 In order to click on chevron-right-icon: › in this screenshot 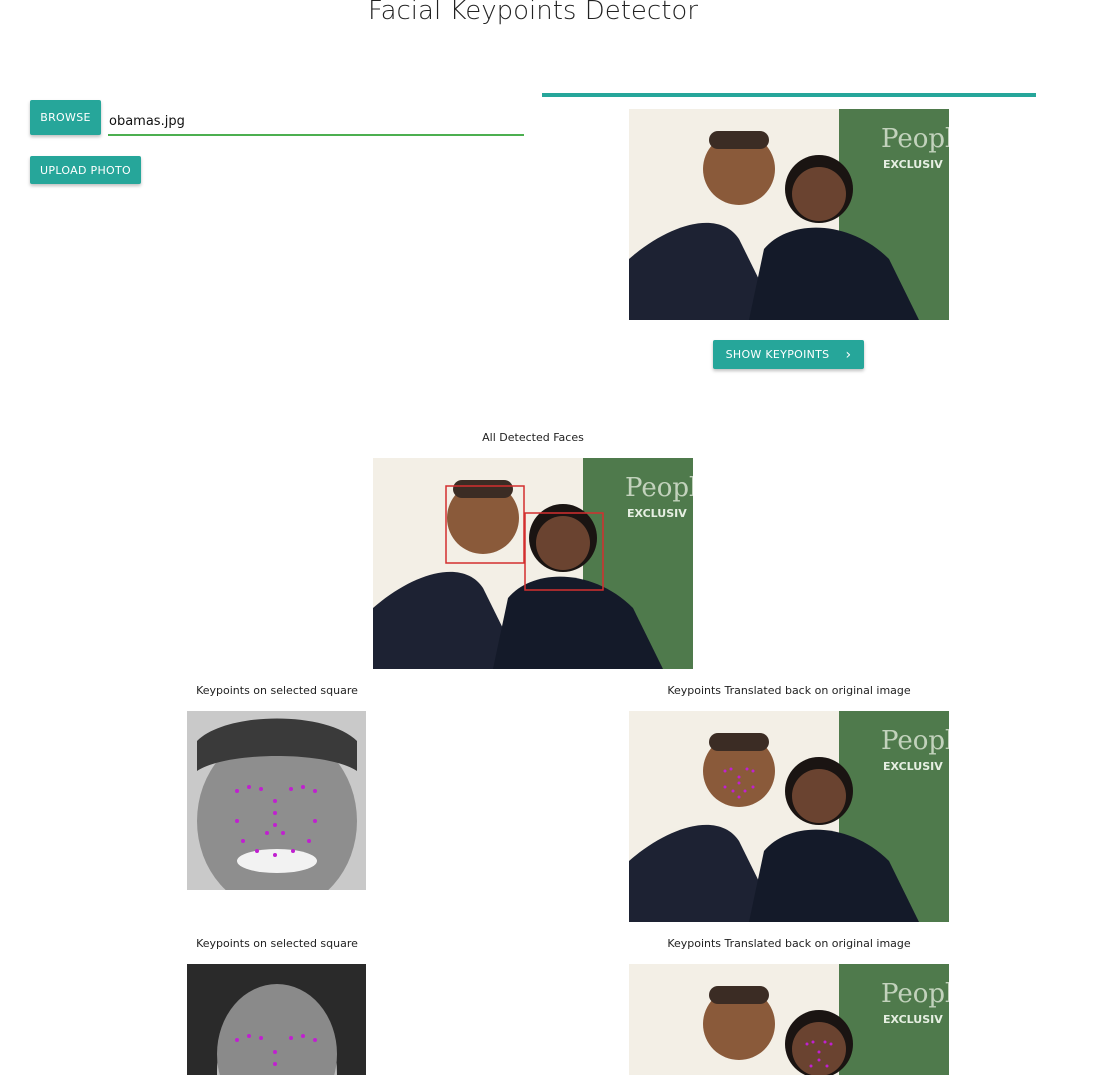, I will do `click(848, 354)`.